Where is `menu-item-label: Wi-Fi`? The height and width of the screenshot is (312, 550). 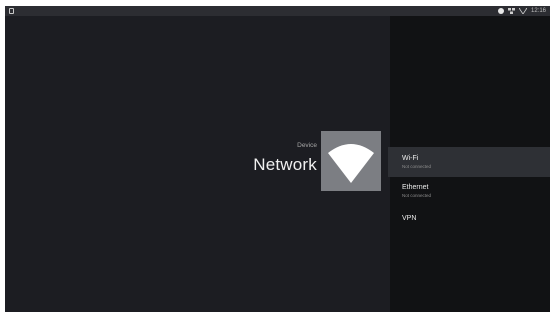
menu-item-label: Wi-Fi is located at coordinates (410, 158).